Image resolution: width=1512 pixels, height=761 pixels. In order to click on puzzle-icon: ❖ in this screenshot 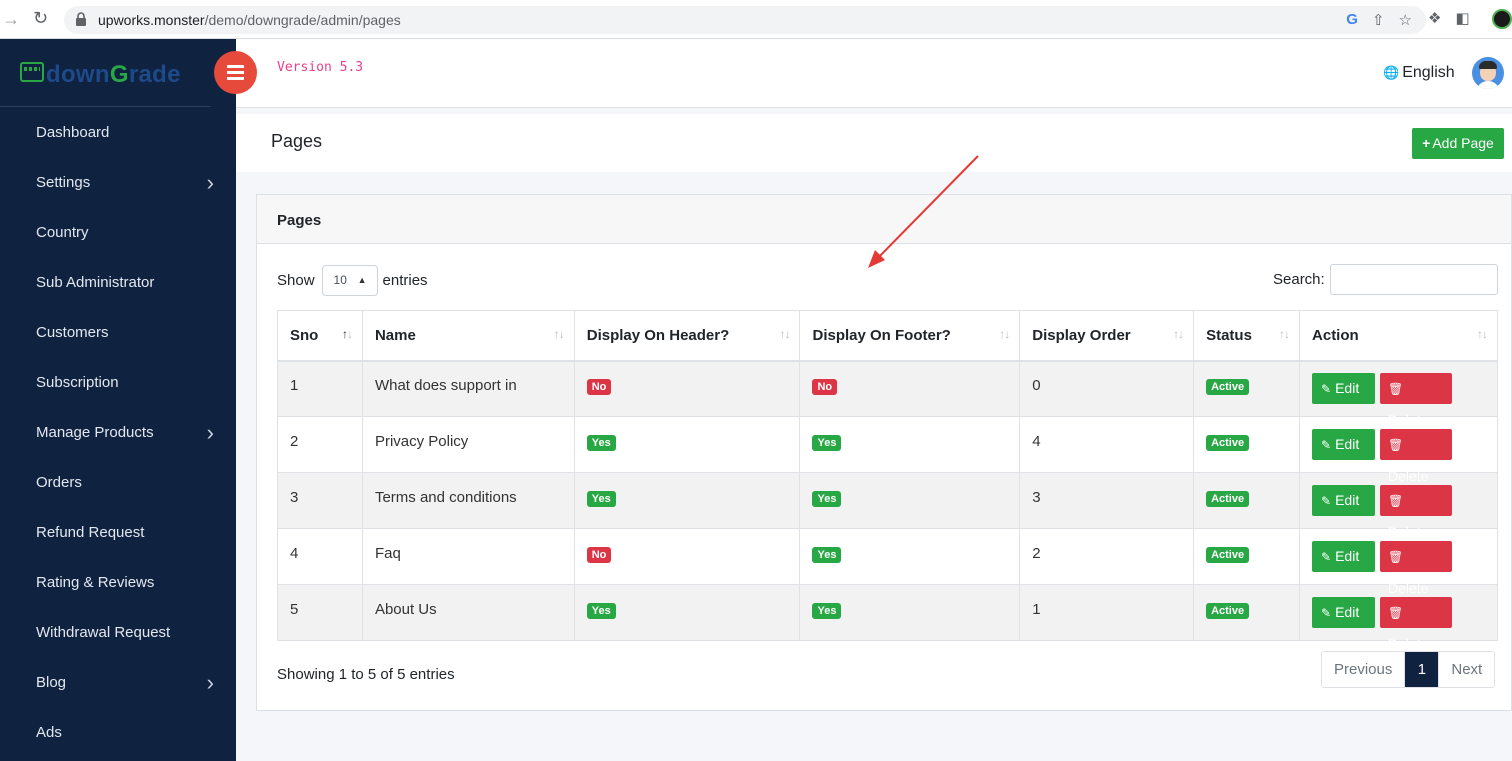, I will do `click(1434, 18)`.